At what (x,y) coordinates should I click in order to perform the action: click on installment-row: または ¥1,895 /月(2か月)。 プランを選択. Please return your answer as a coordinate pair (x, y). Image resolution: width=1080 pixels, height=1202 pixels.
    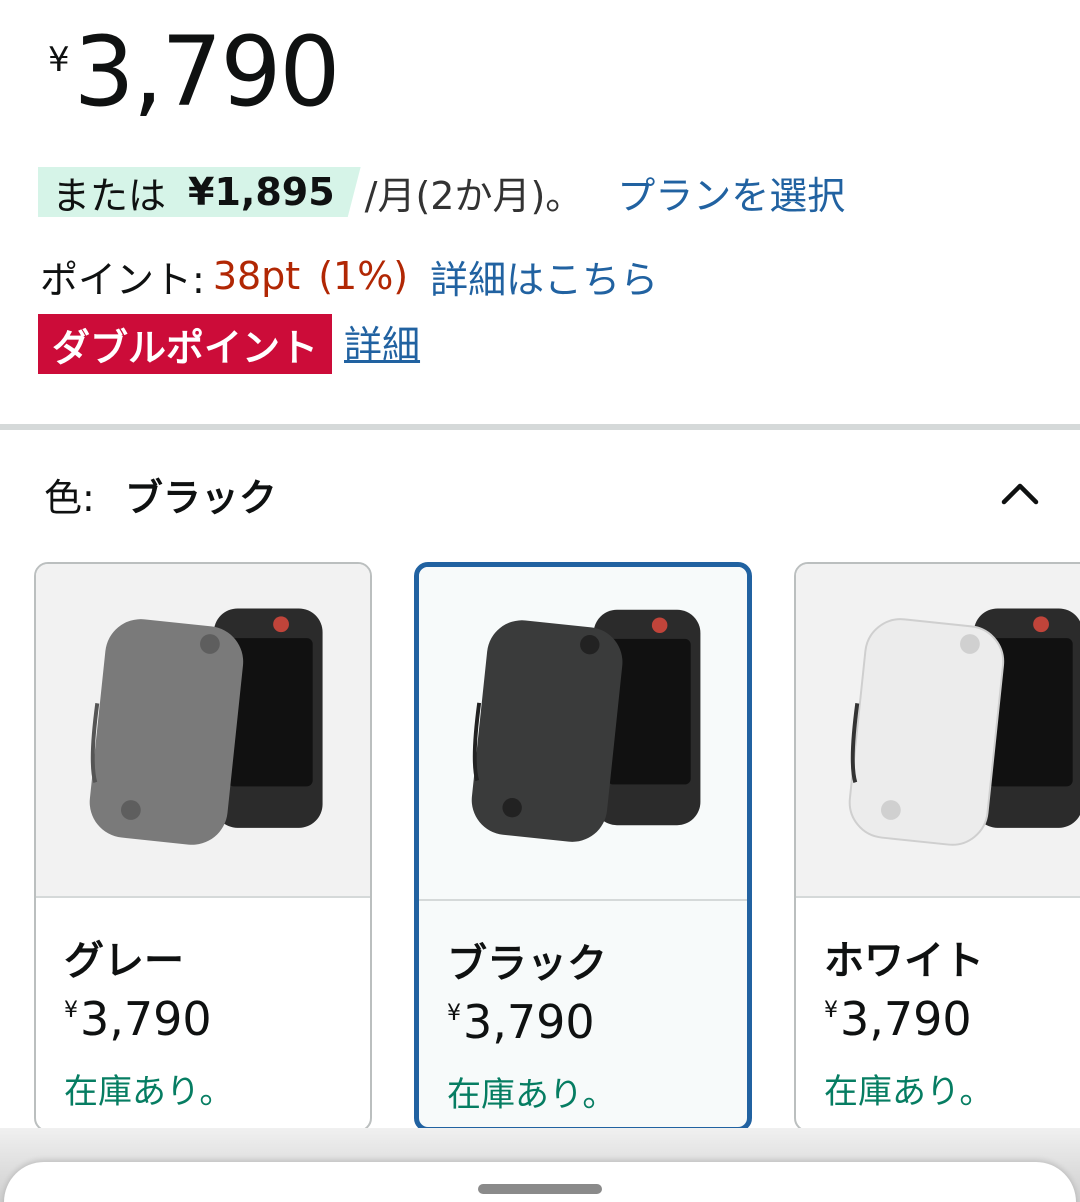
    Looking at the image, I should click on (441, 192).